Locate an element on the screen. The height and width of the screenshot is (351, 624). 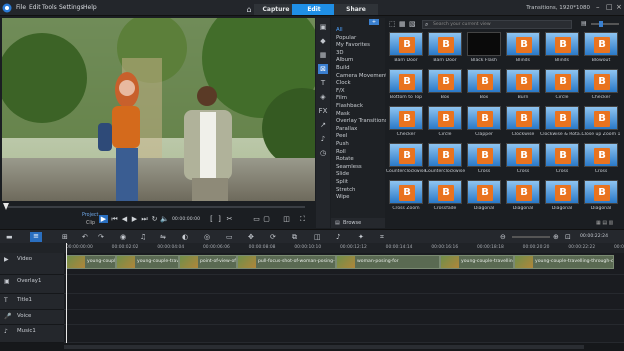
timeline-scrollbar is located at coordinates (324, 347).